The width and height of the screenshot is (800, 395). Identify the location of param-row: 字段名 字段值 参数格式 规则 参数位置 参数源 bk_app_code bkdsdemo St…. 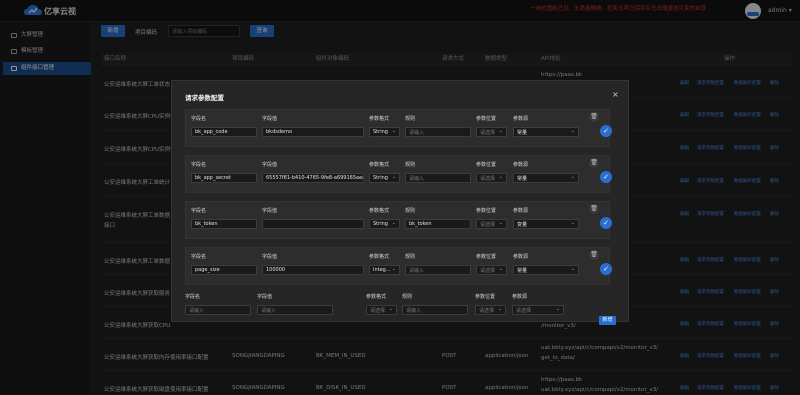
(397, 128).